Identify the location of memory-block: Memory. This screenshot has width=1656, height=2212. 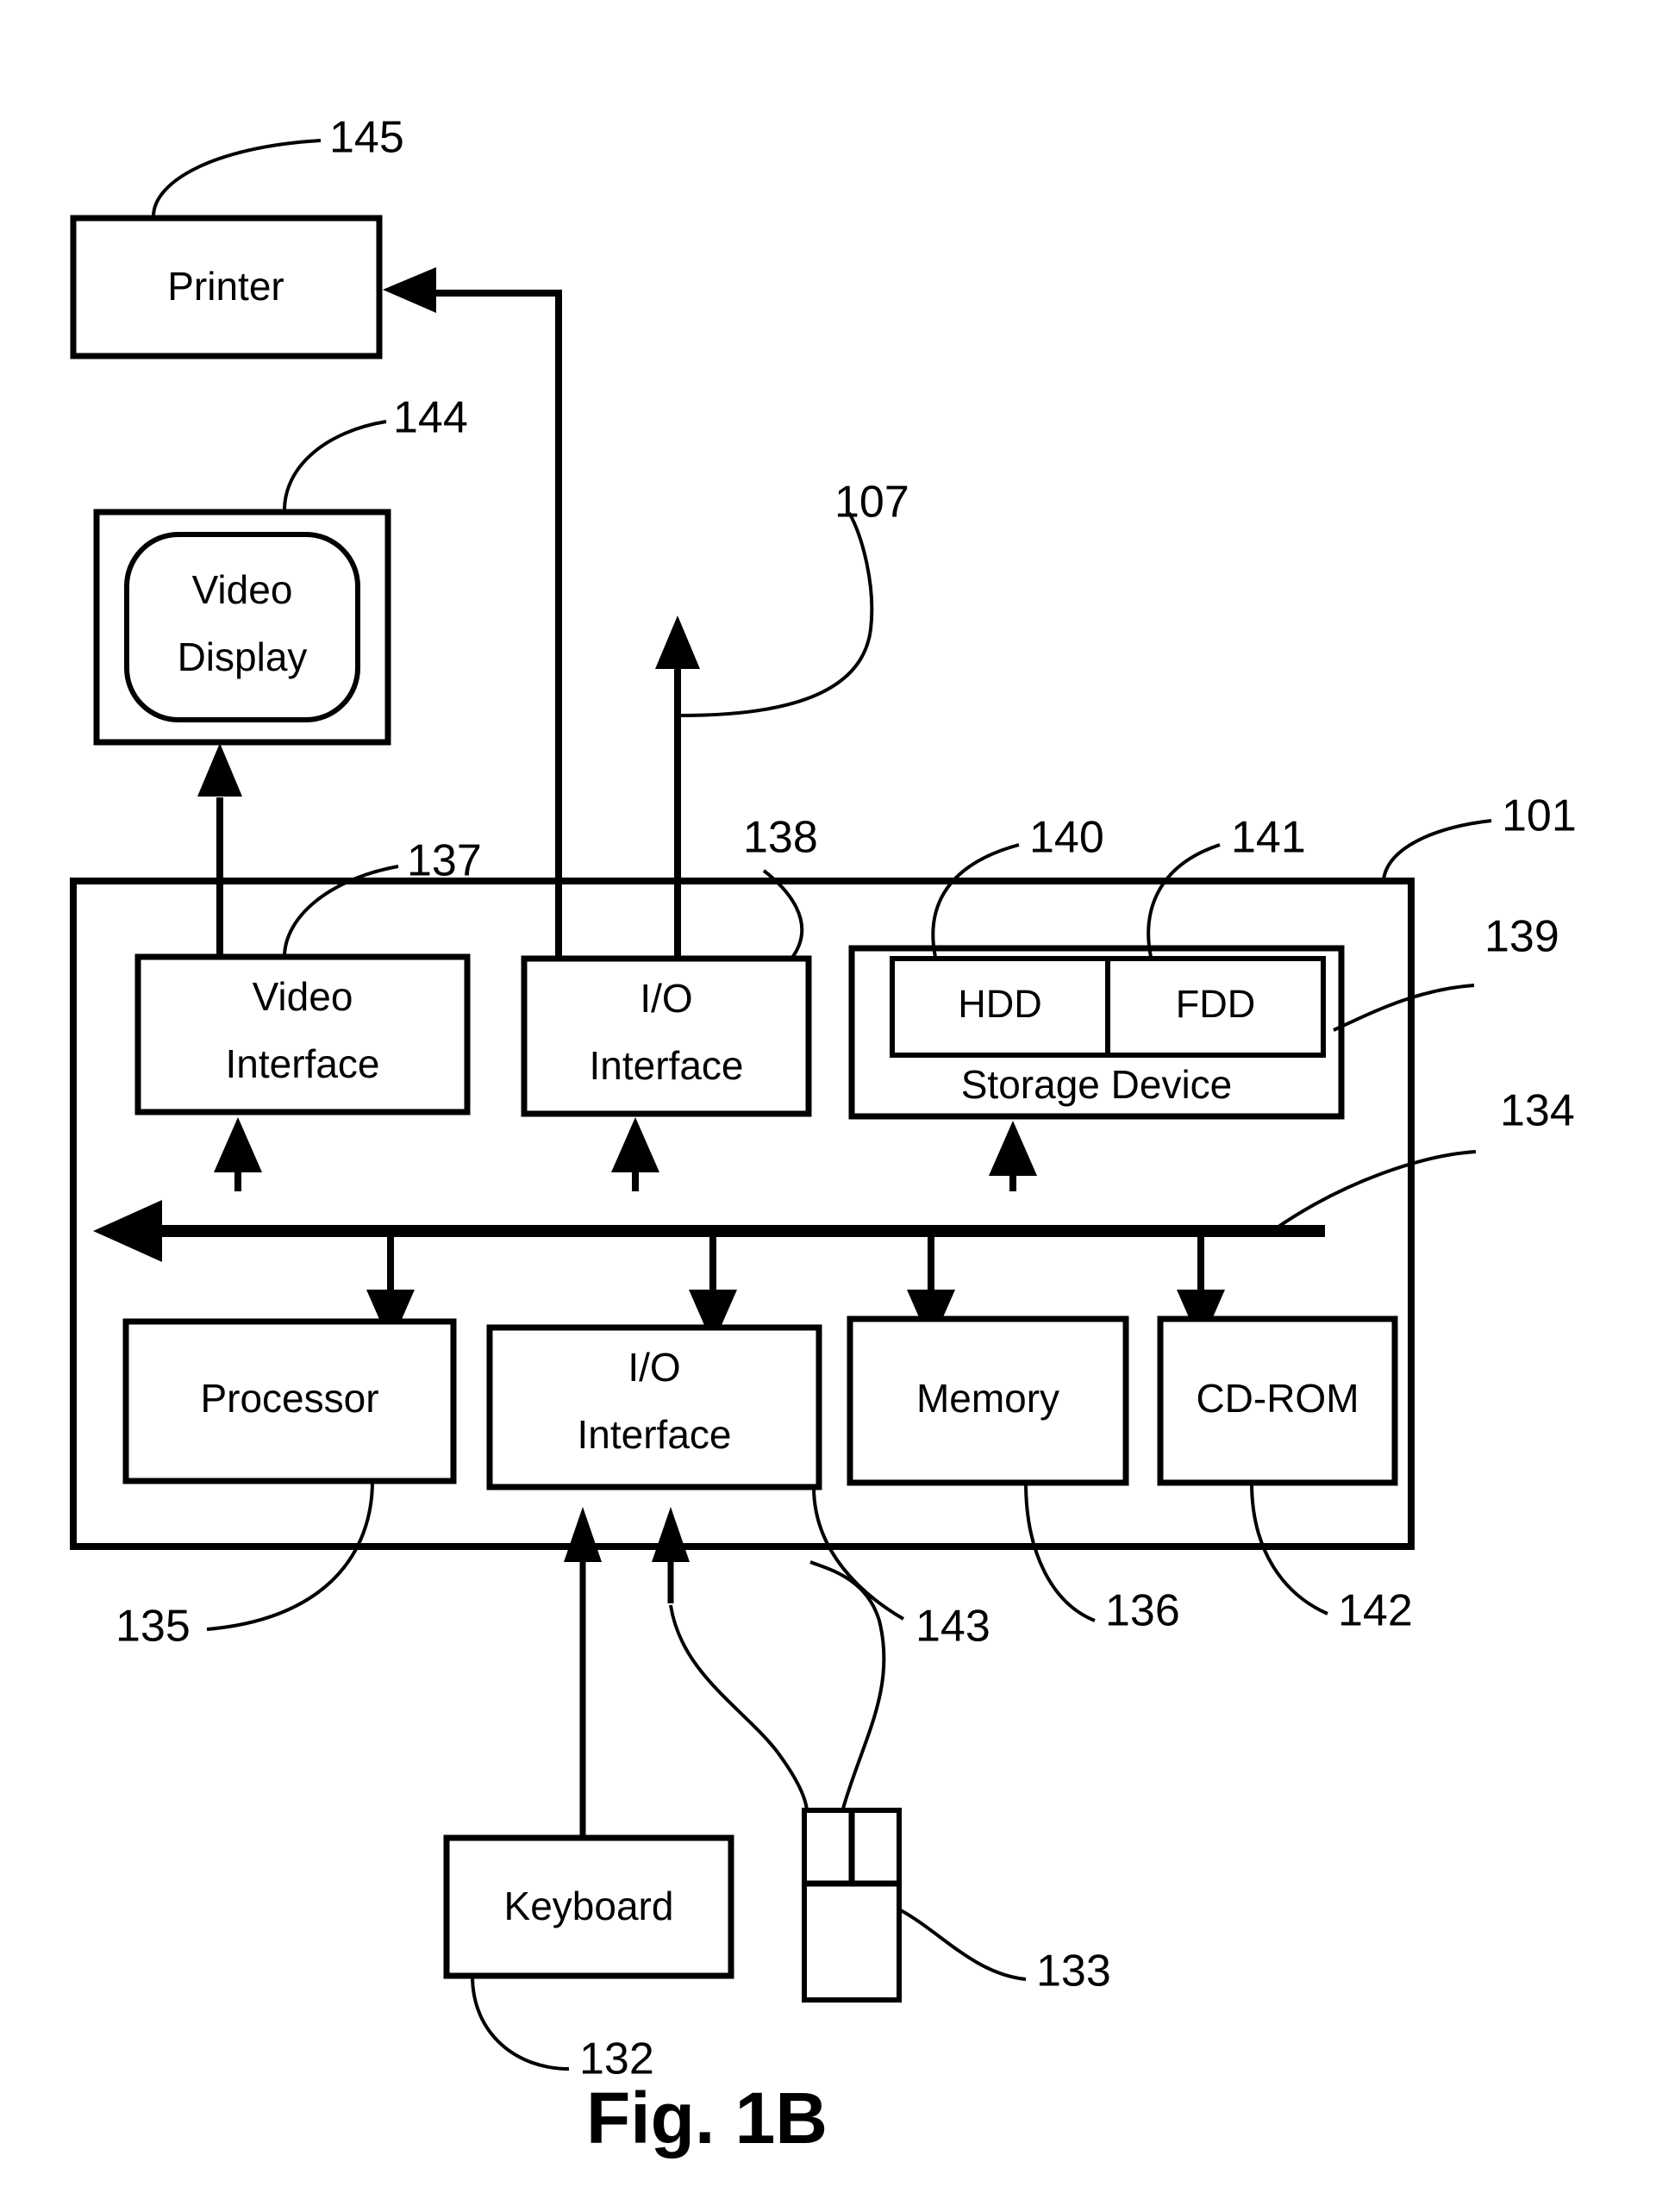
(988, 1400).